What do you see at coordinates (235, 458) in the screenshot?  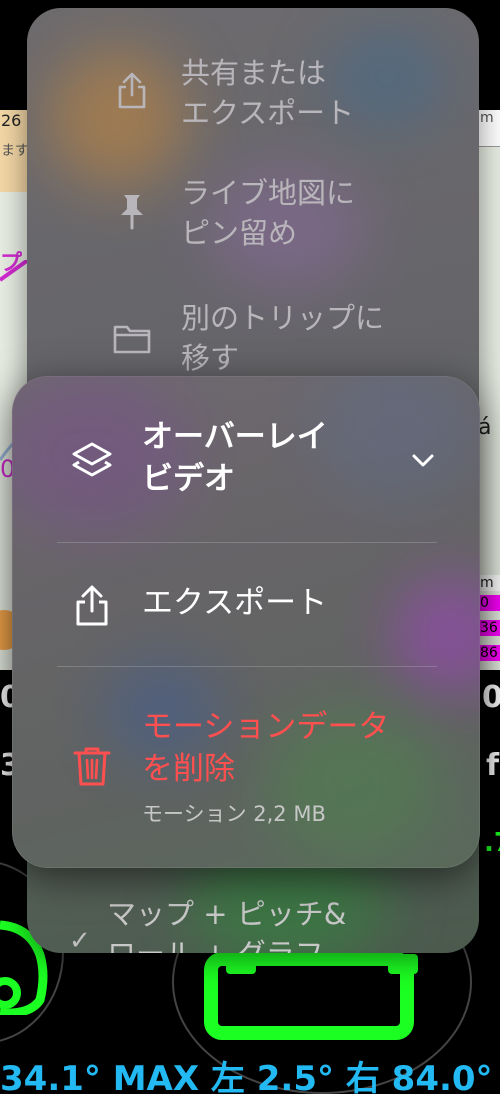 I see `submenu-header-label: オーバーレイ ビデオ` at bounding box center [235, 458].